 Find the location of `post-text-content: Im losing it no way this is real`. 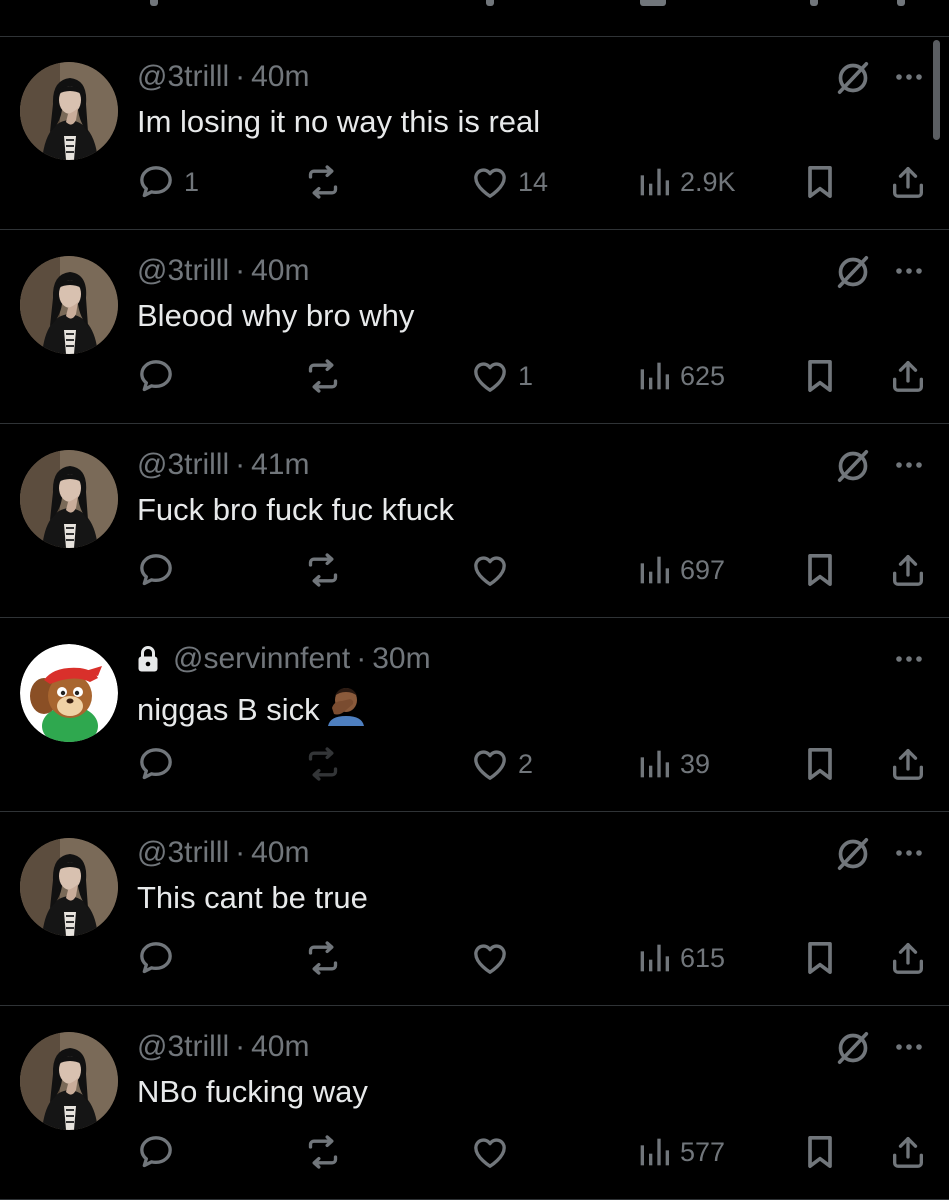

post-text-content: Im losing it no way this is real is located at coordinates (339, 121).